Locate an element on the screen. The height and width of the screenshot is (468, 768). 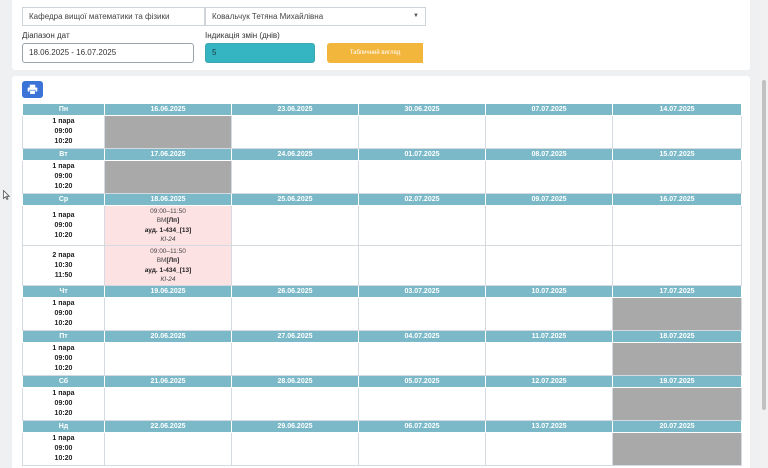
day-name: Пт is located at coordinates (63, 336).